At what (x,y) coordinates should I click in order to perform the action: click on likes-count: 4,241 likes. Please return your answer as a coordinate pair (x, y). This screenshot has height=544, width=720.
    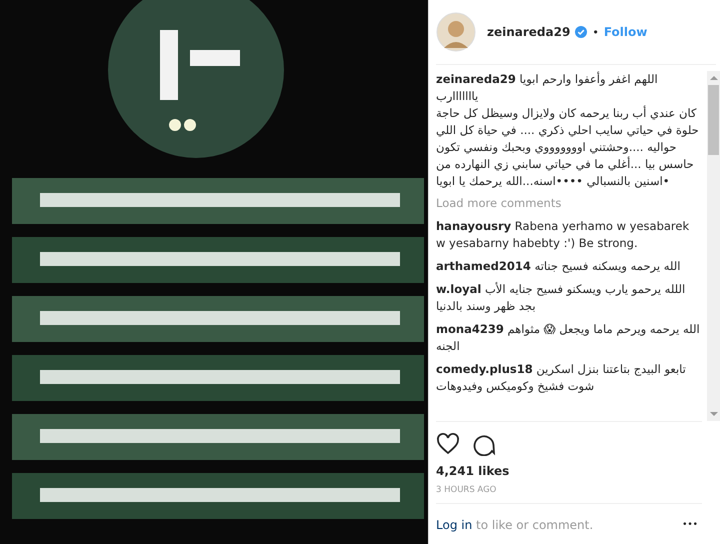
    Looking at the image, I should click on (578, 471).